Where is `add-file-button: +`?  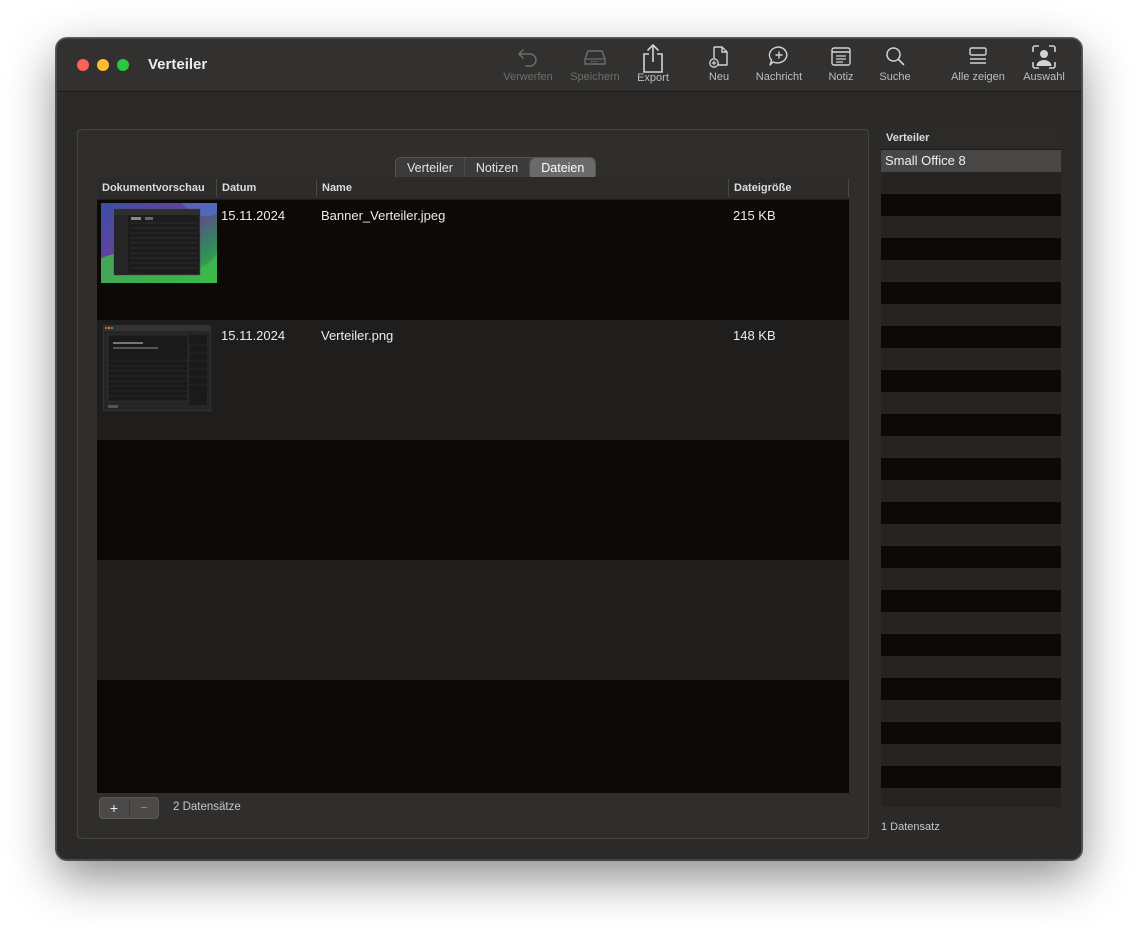 add-file-button: + is located at coordinates (114, 808).